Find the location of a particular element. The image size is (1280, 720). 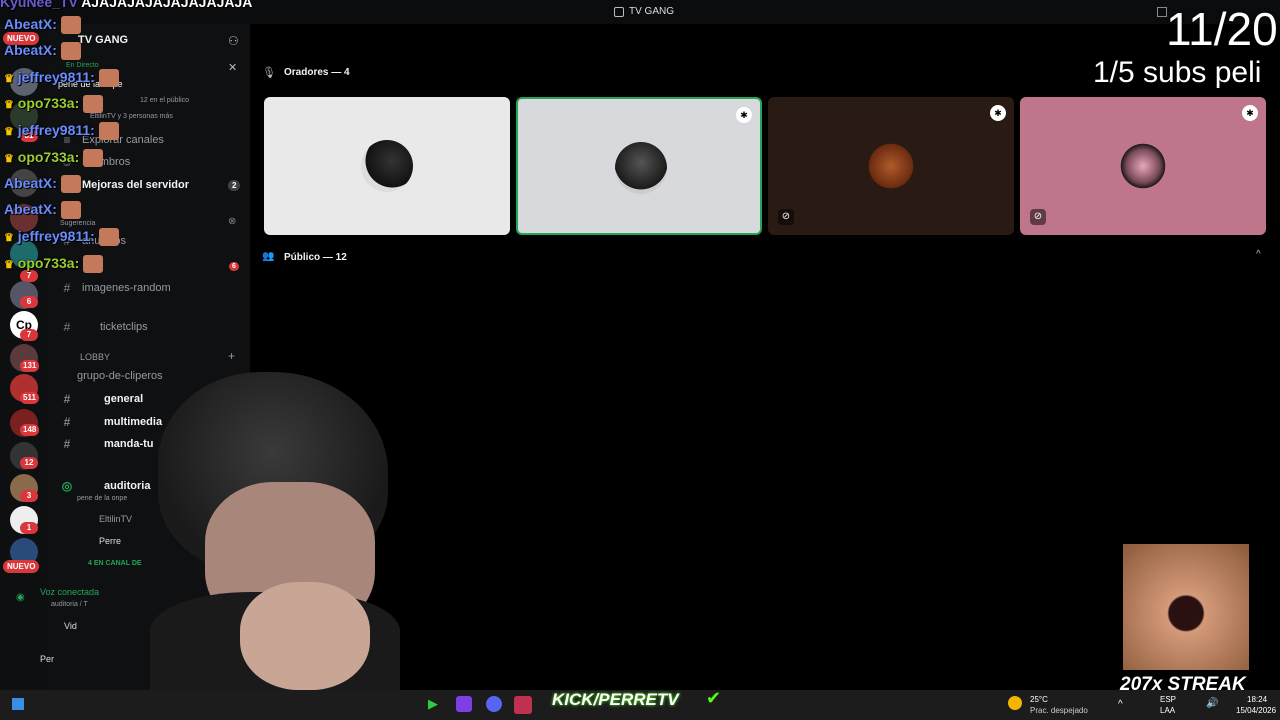

live-label: En Directo is located at coordinates (82, 65).